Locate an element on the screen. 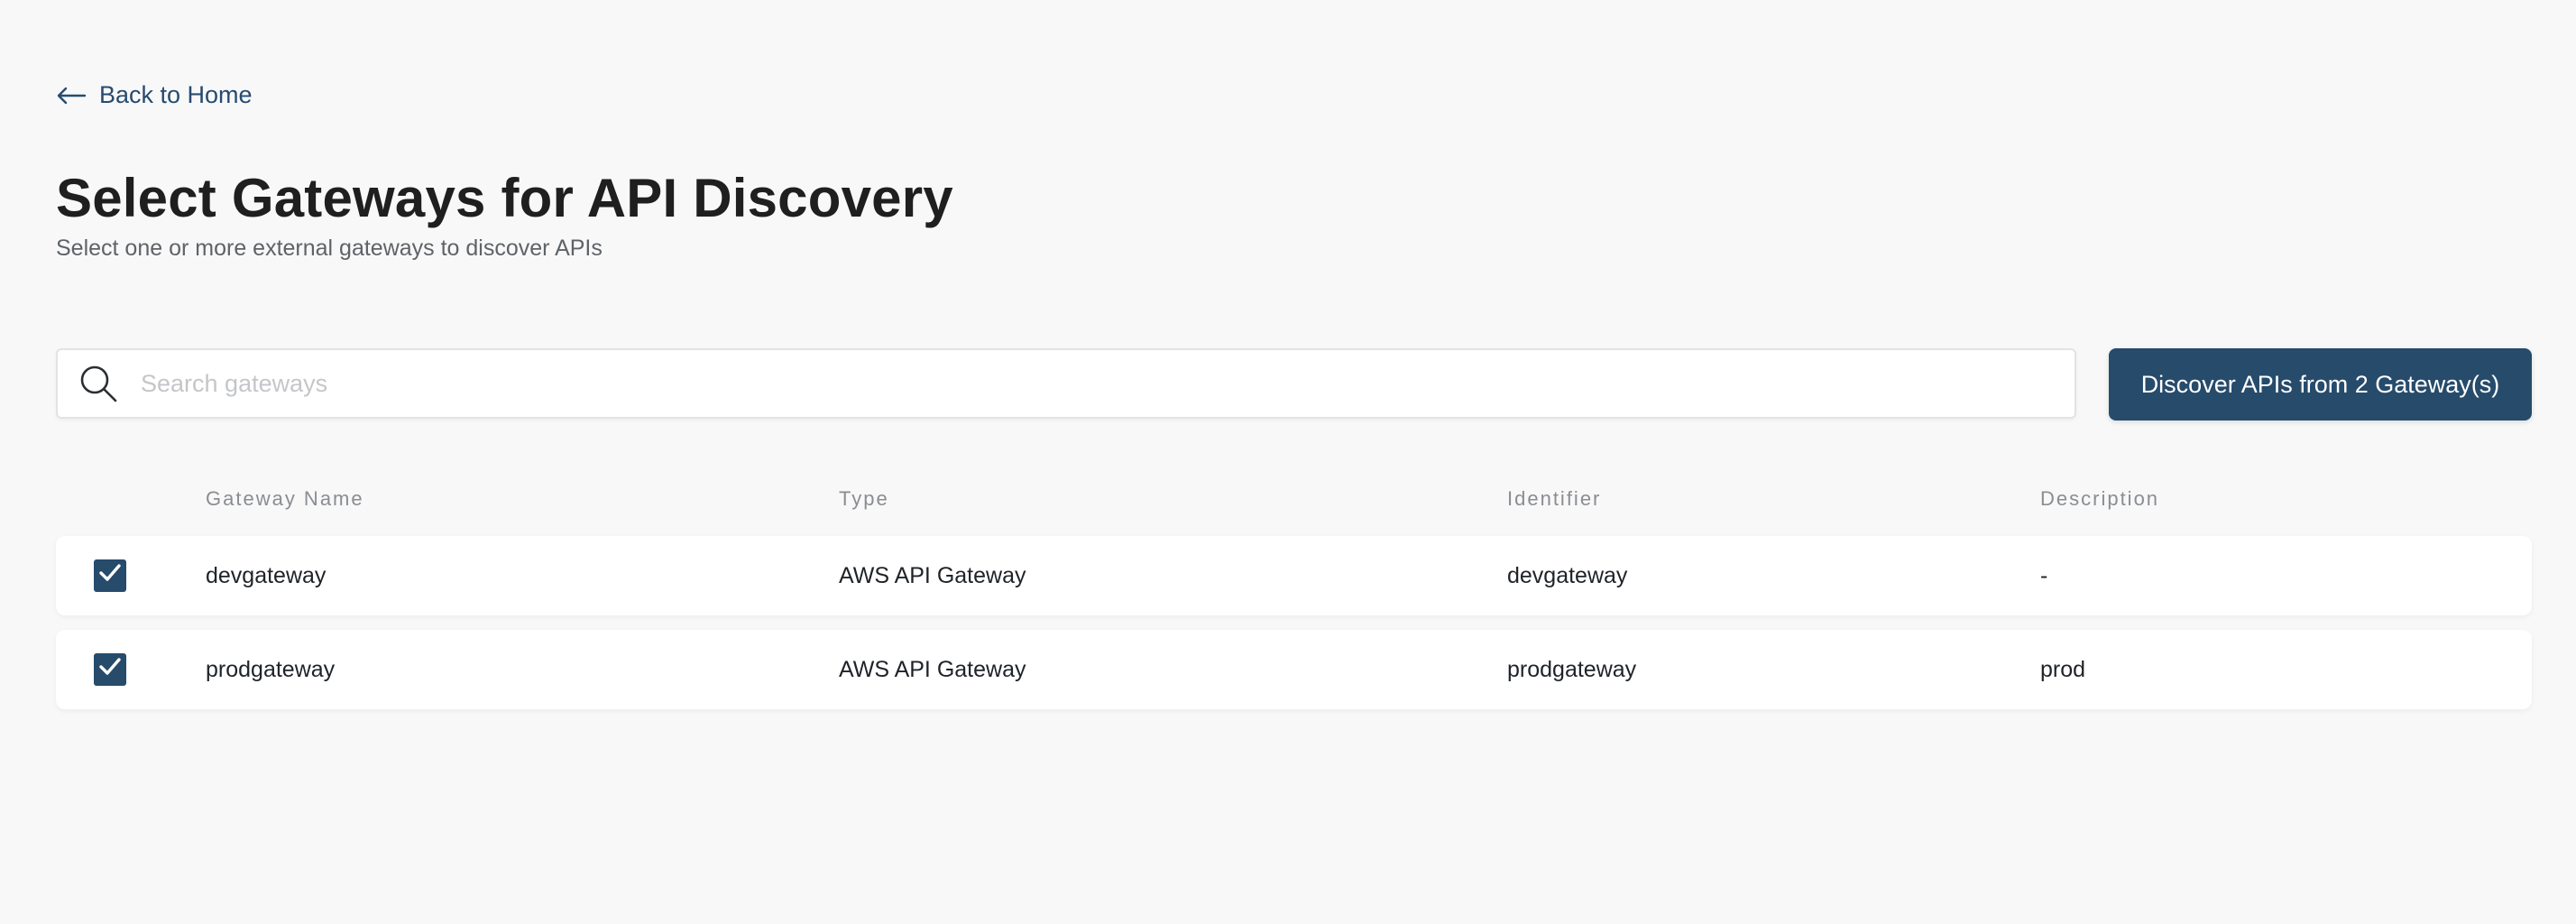  table-row: devgateway AWS API Gateway devgateway - is located at coordinates (1294, 575).